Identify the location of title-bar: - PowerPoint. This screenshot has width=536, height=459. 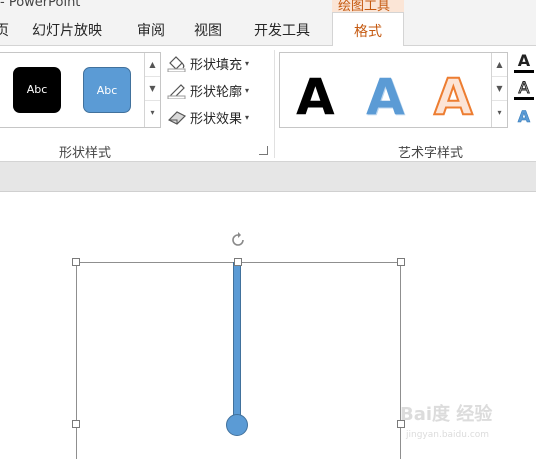
(268, 6).